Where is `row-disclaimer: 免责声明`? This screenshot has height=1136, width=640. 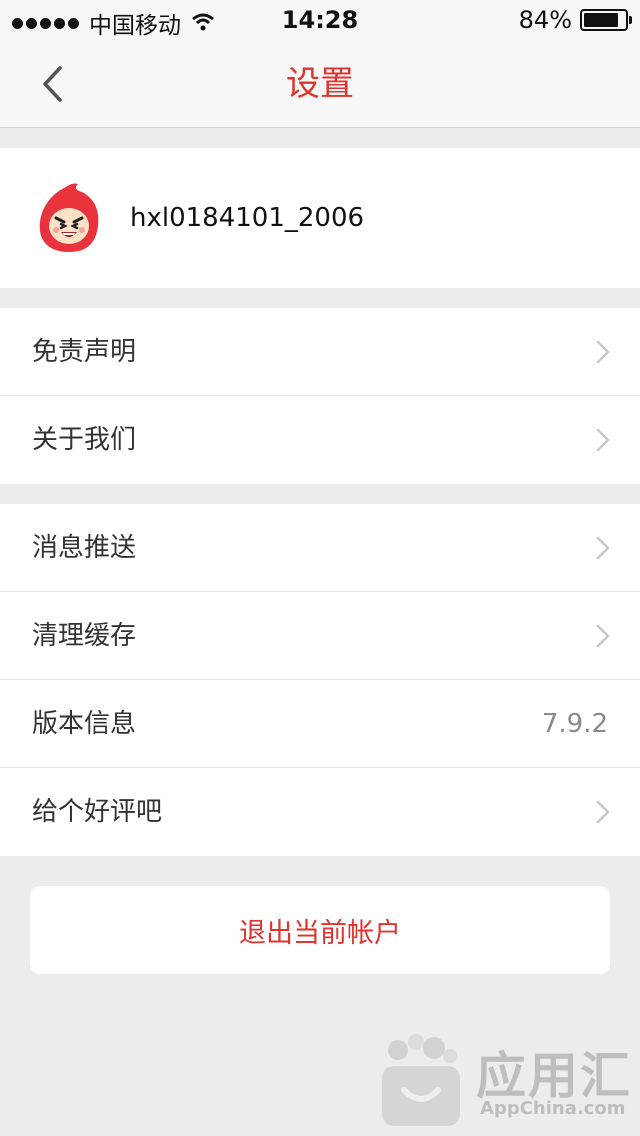 row-disclaimer: 免责声明 is located at coordinates (320, 352).